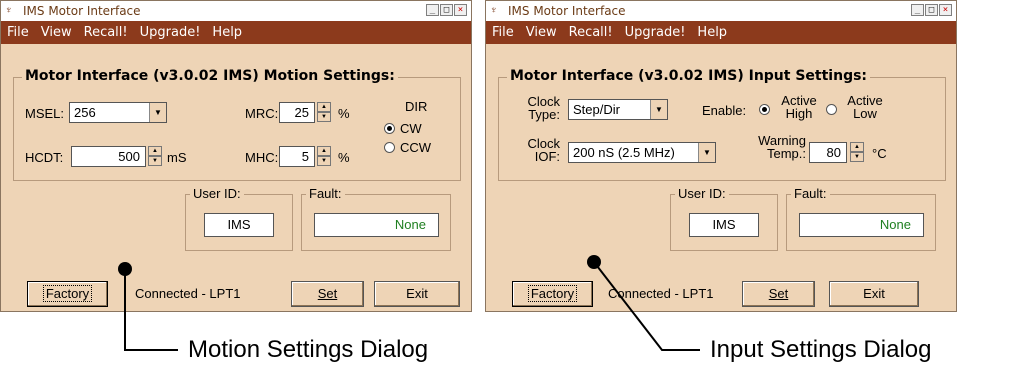 The height and width of the screenshot is (380, 1013). I want to click on clock-type-select: Step/Dir ▼, so click(618, 109).